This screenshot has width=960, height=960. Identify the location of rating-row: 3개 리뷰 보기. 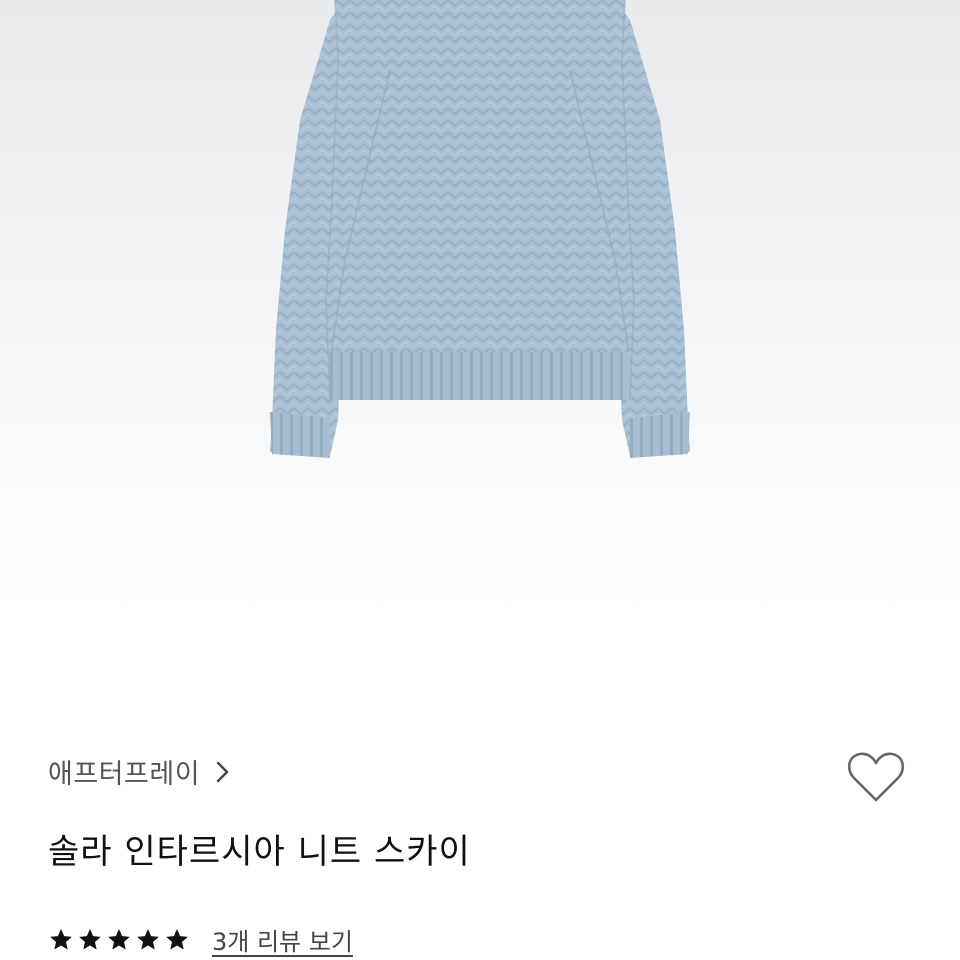
(200, 939).